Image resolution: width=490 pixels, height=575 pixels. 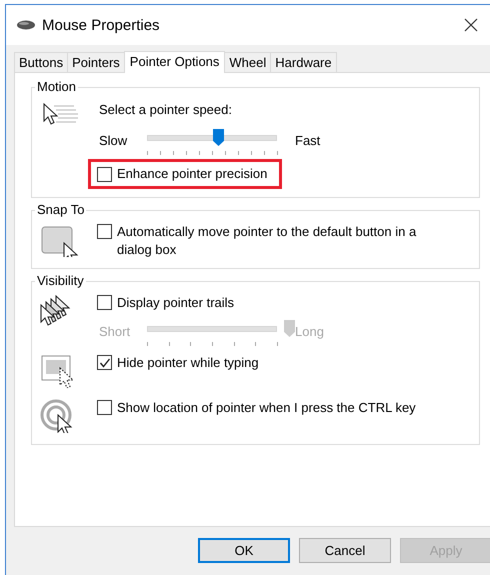 What do you see at coordinates (26, 25) in the screenshot?
I see `mouse-icon` at bounding box center [26, 25].